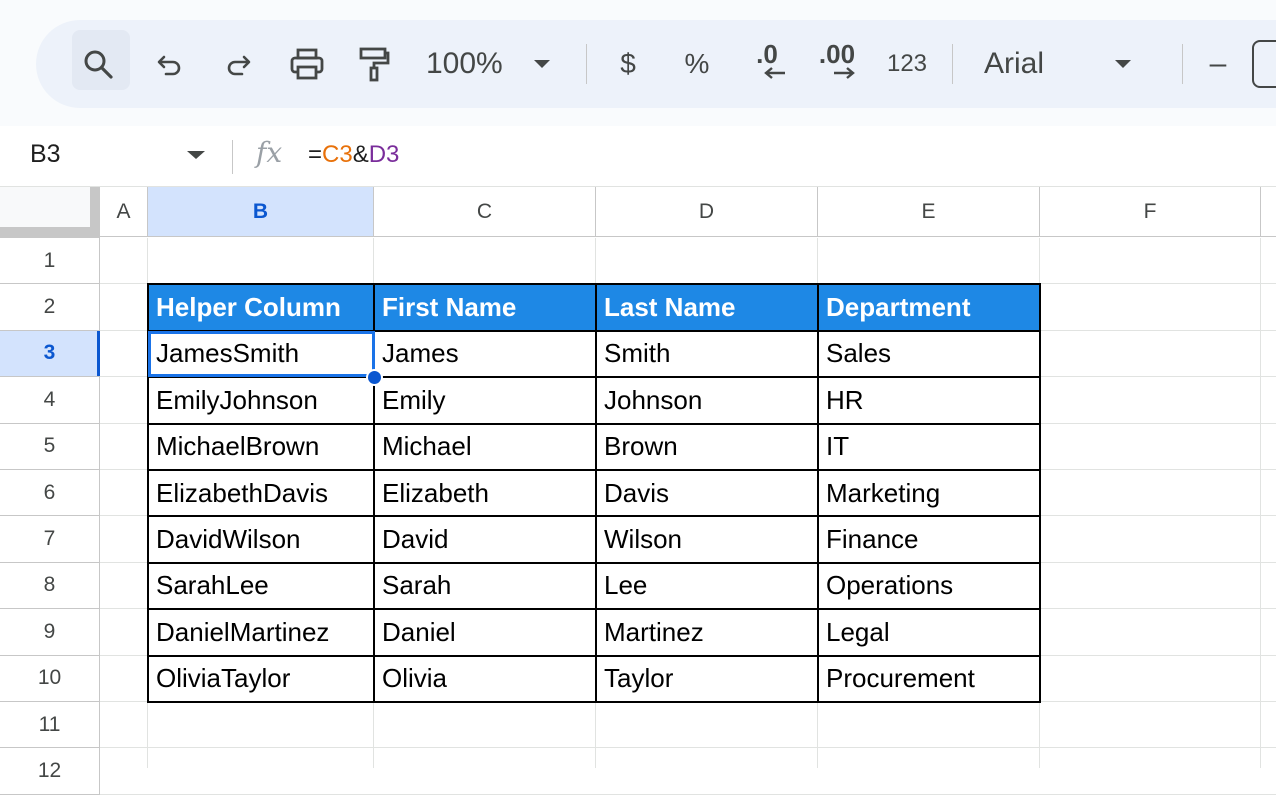 Image resolution: width=1276 pixels, height=795 pixels. Describe the element at coordinates (261, 400) in the screenshot. I see `table-cell: EmilyJohnson` at that location.